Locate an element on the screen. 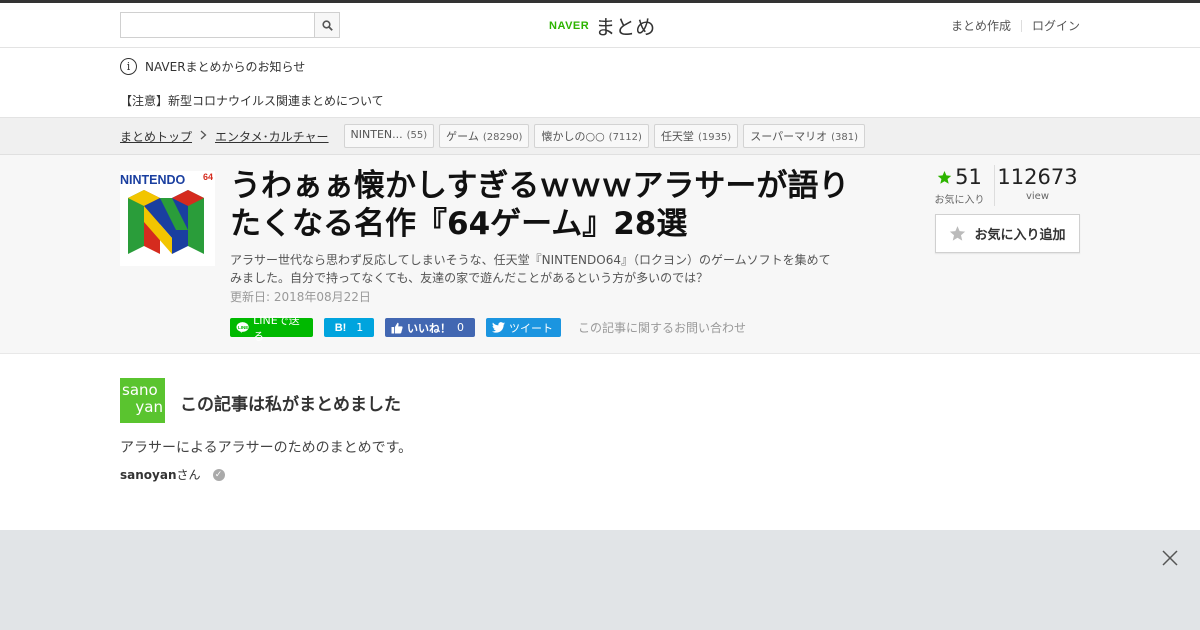  n64-logo-sup: 64 is located at coordinates (208, 177).